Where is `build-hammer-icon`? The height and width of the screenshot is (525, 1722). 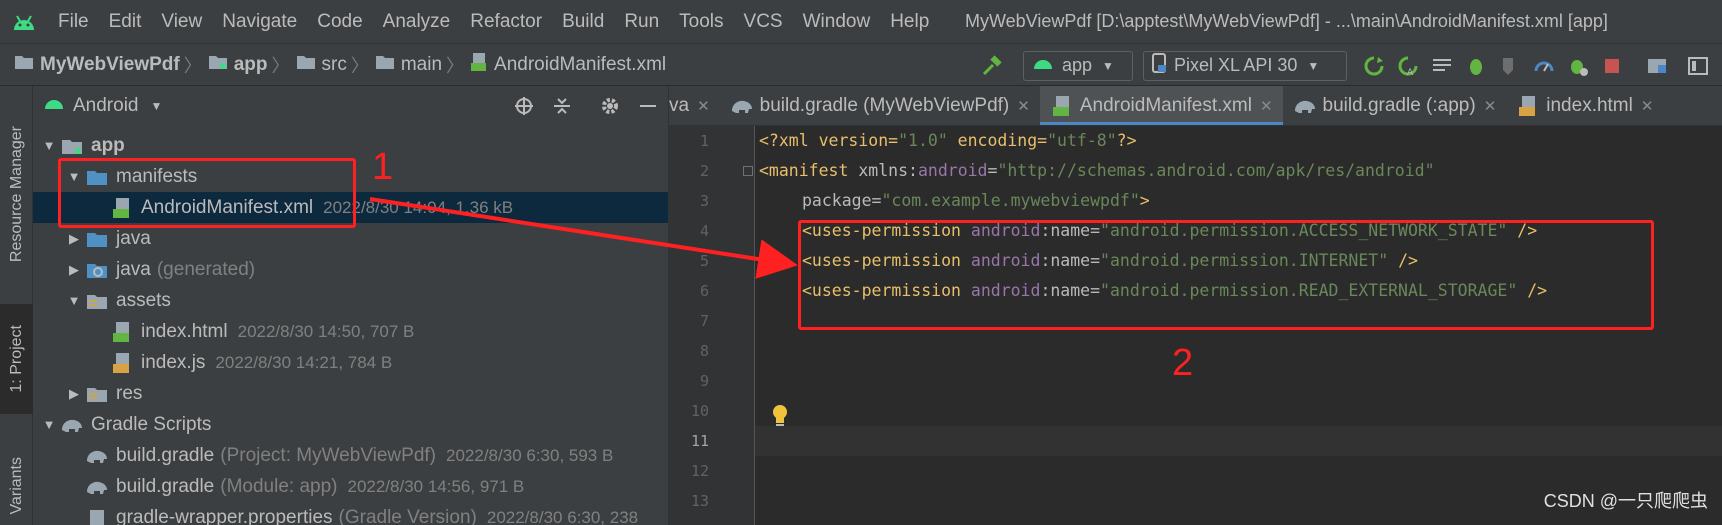 build-hammer-icon is located at coordinates (992, 66).